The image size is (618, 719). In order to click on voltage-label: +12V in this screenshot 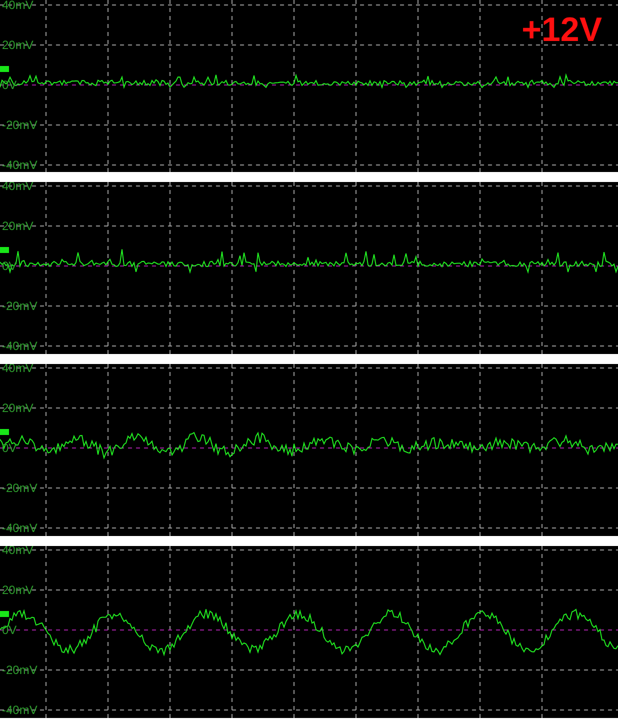, I will do `click(562, 30)`.